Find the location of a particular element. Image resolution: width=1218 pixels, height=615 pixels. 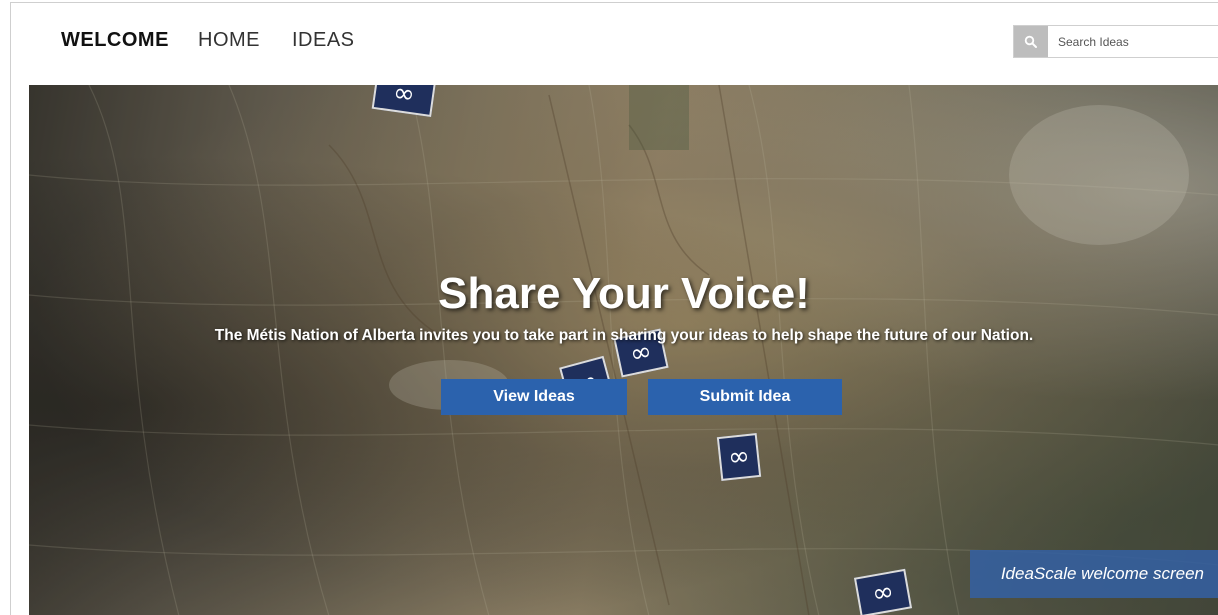

submit-idea-button: Submit Idea is located at coordinates (745, 397).